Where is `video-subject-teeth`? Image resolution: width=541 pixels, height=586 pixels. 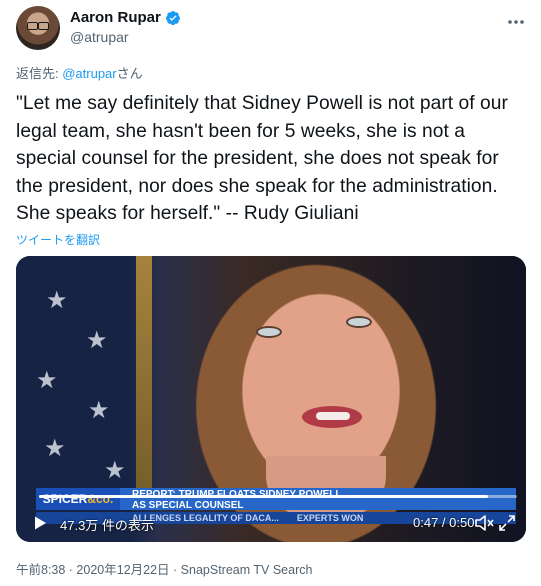 video-subject-teeth is located at coordinates (333, 416).